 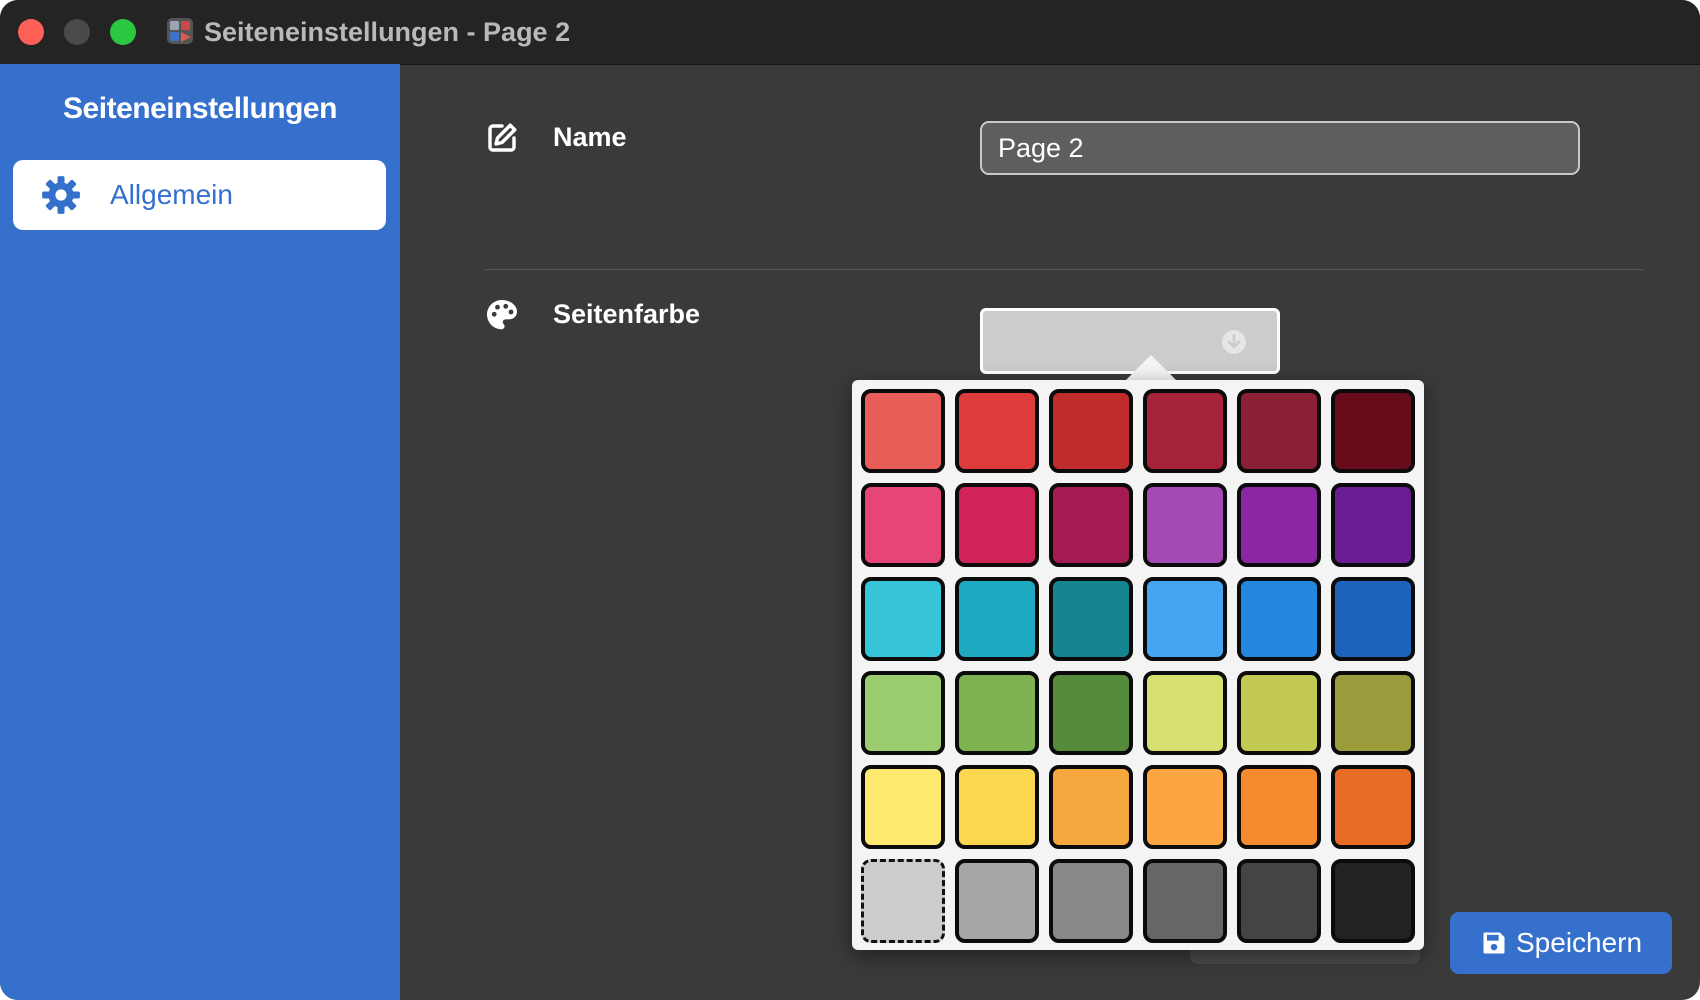 What do you see at coordinates (77, 32) in the screenshot?
I see `minimize-window-button` at bounding box center [77, 32].